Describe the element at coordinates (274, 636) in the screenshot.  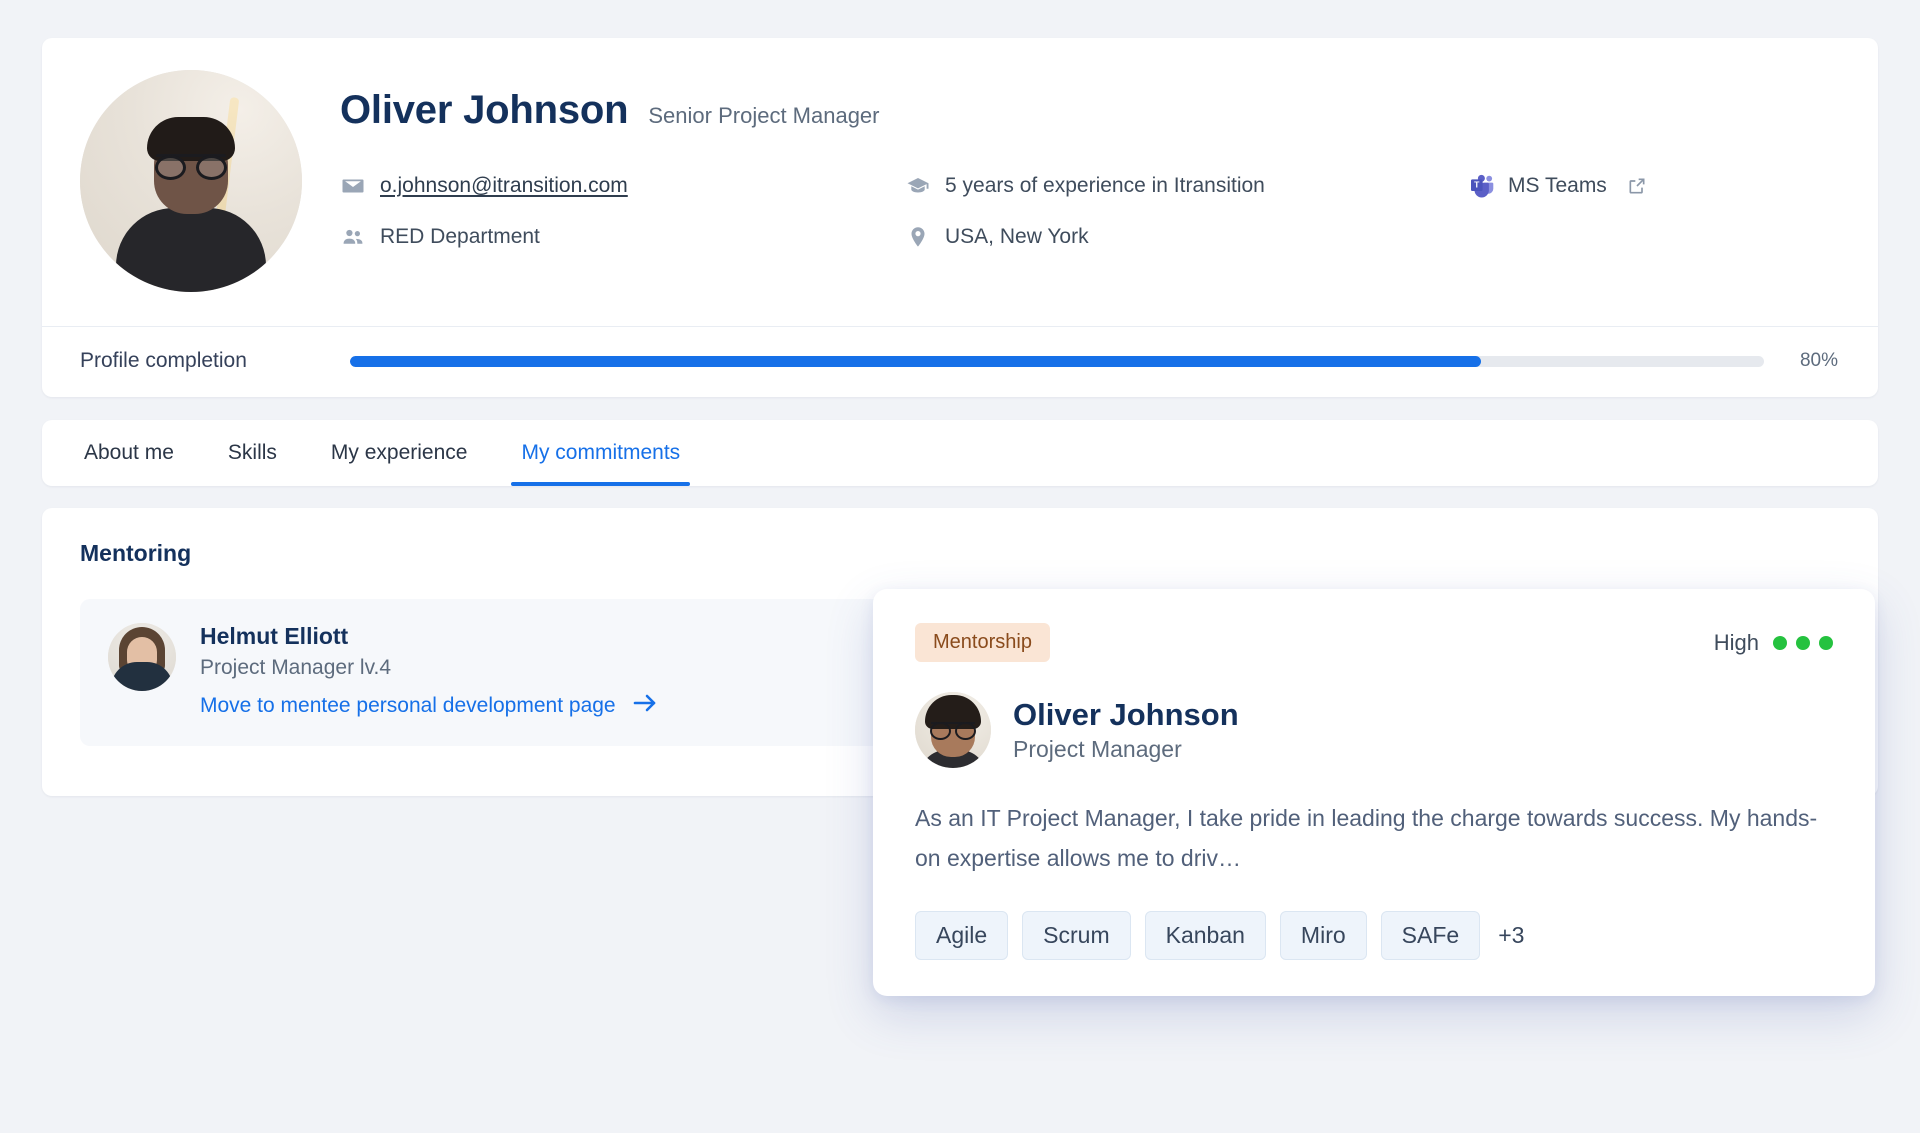
I see `mentee-name: Helmut Elliott` at that location.